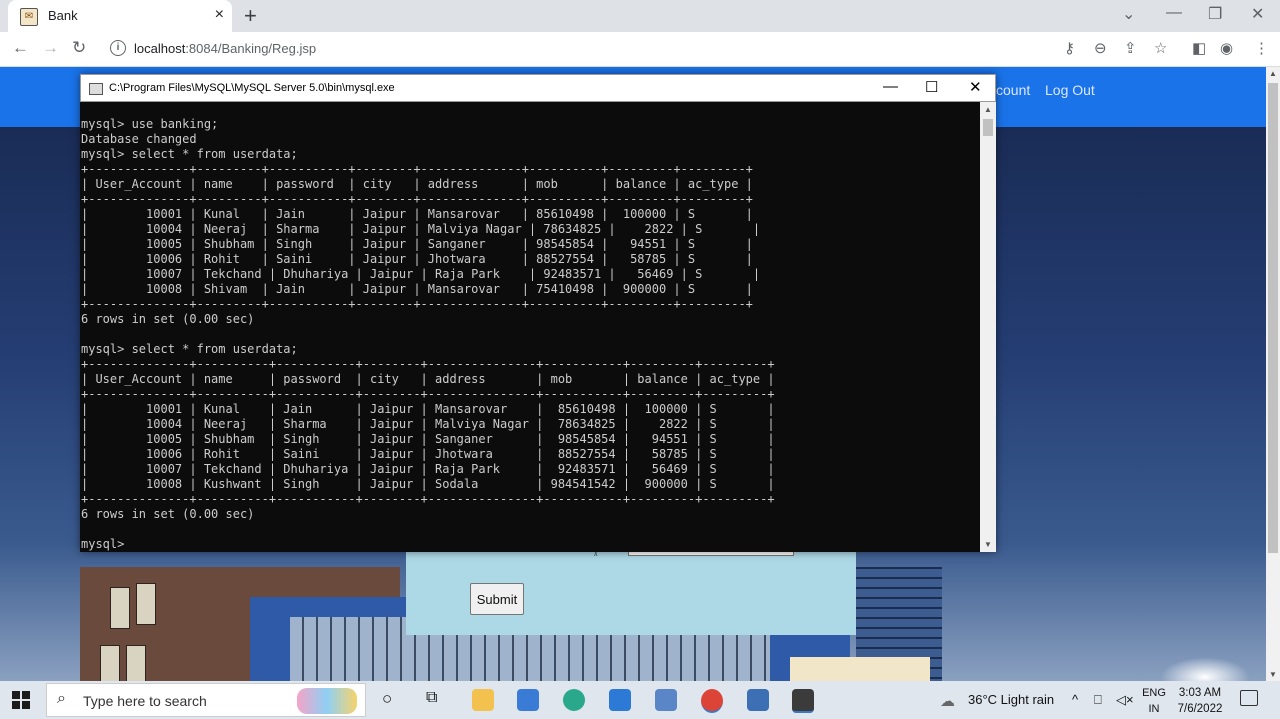  Describe the element at coordinates (21, 700) in the screenshot. I see `windows-start-icon` at that location.